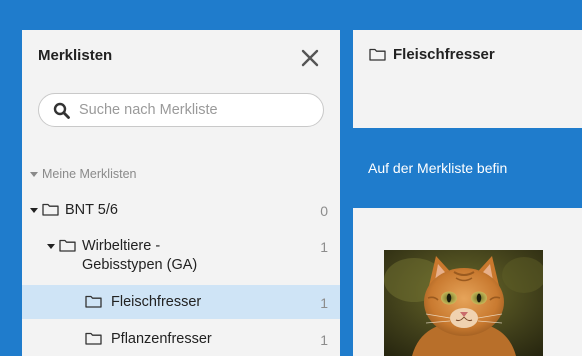  Describe the element at coordinates (89, 174) in the screenshot. I see `section-label: Meine Merklisten` at that location.